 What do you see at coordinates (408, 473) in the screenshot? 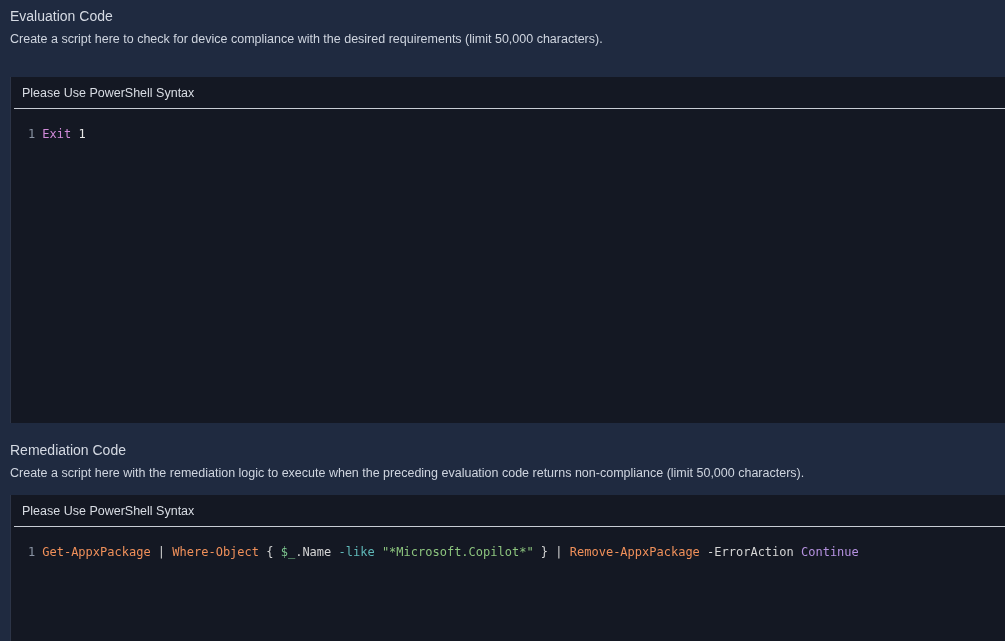
I see `section-description: Create a script here with the remediation logic to execute when the preceding evaluation code returns non-compliance (limit 50,000 characters).` at bounding box center [408, 473].